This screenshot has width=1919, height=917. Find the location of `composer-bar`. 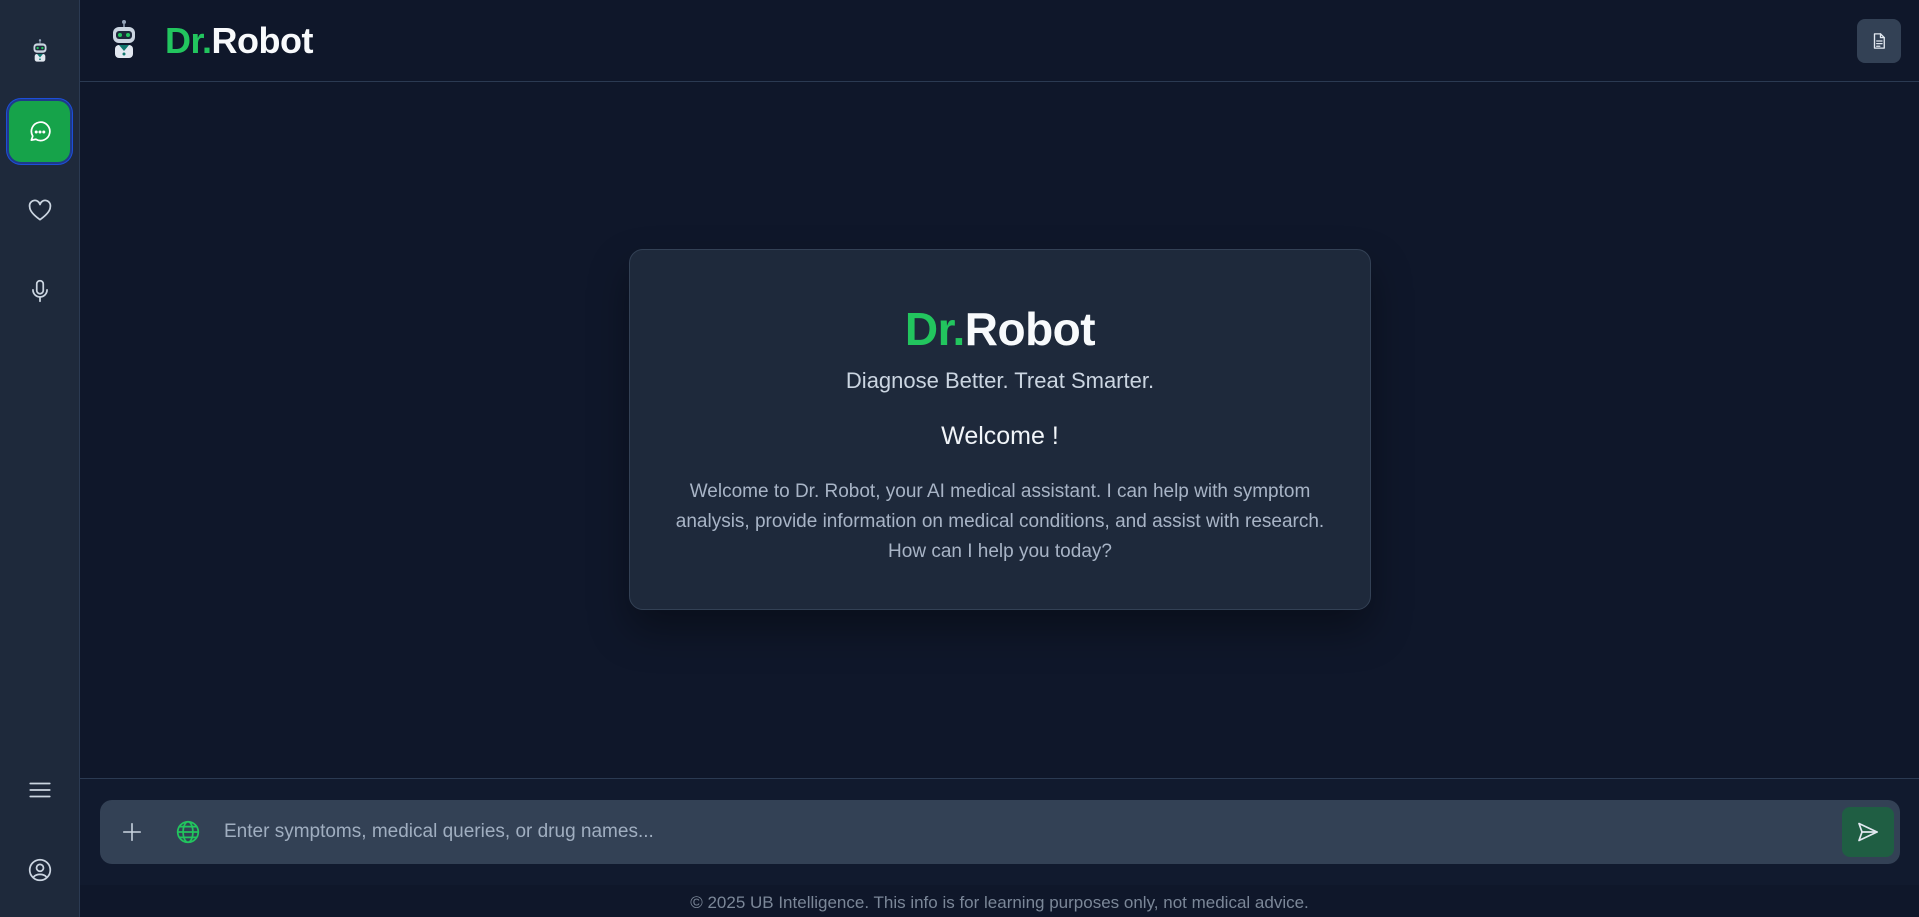

composer-bar is located at coordinates (1000, 832).